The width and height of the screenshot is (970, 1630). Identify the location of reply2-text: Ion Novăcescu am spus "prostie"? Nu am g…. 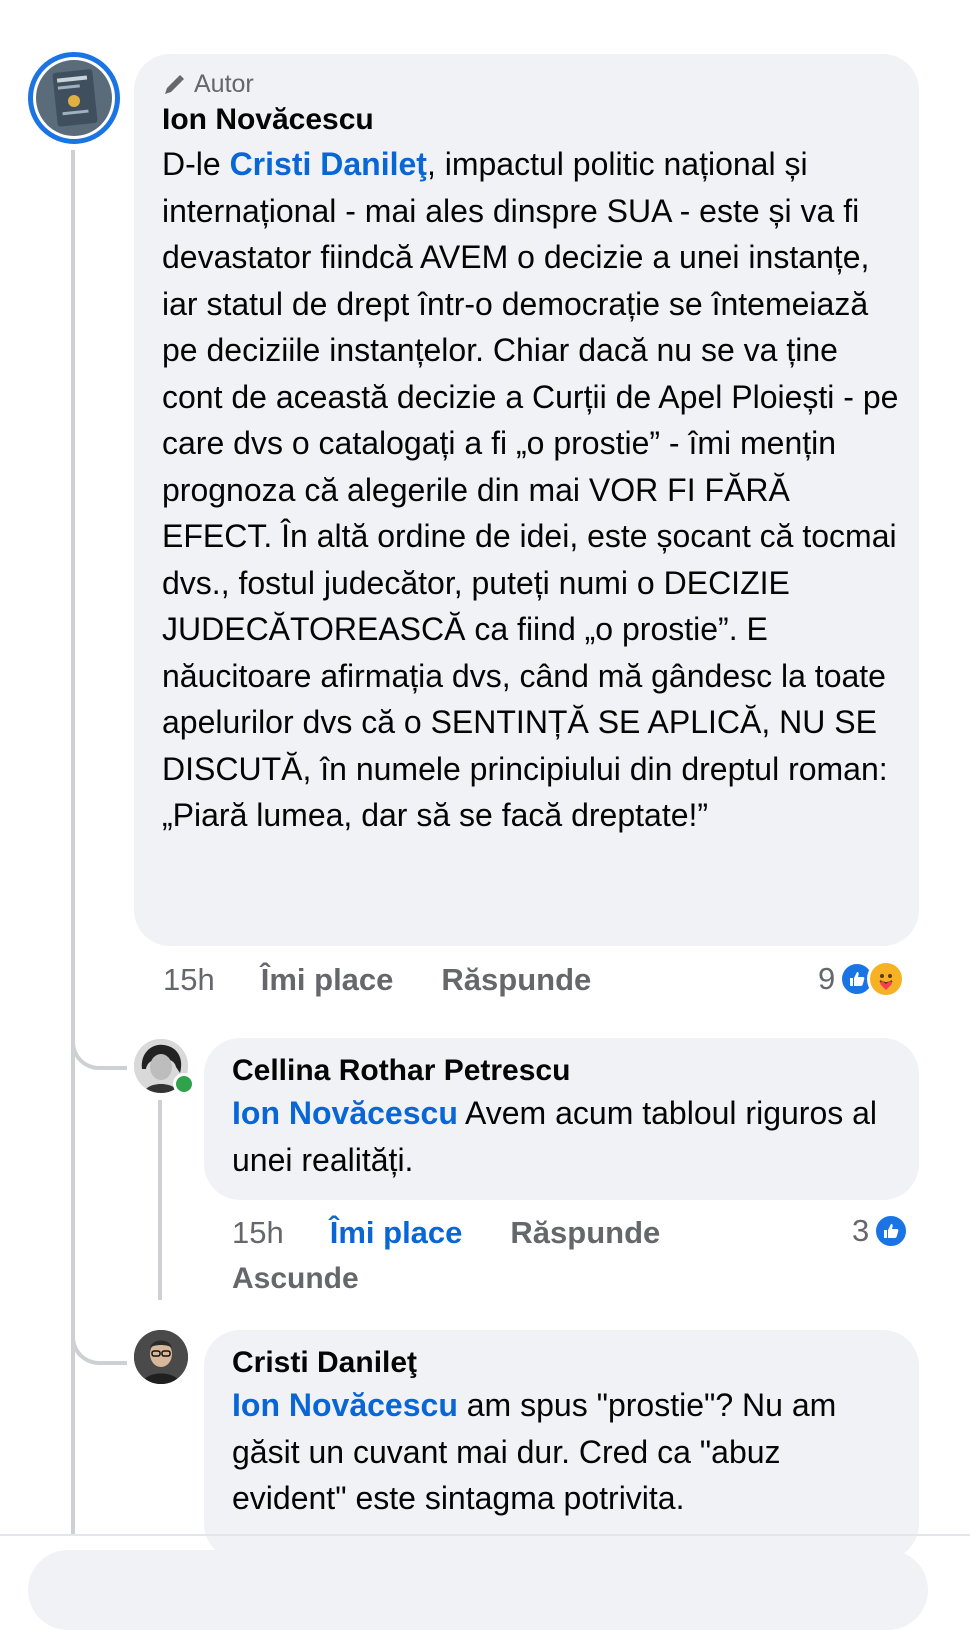
(557, 1452).